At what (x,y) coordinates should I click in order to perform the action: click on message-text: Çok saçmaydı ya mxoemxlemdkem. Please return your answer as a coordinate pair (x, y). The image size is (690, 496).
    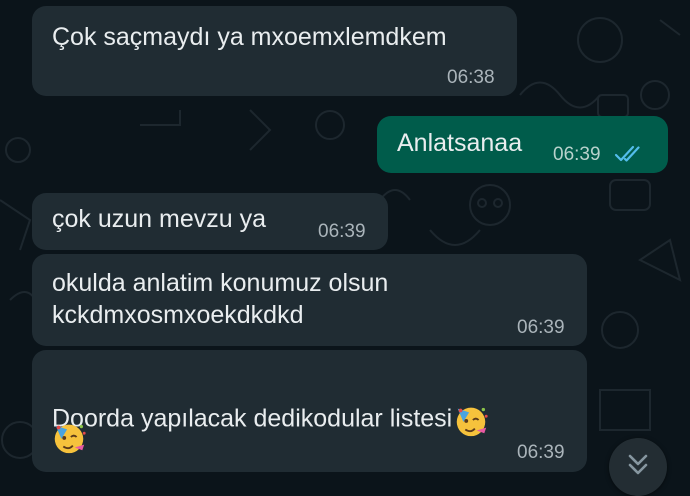
    Looking at the image, I should click on (249, 37).